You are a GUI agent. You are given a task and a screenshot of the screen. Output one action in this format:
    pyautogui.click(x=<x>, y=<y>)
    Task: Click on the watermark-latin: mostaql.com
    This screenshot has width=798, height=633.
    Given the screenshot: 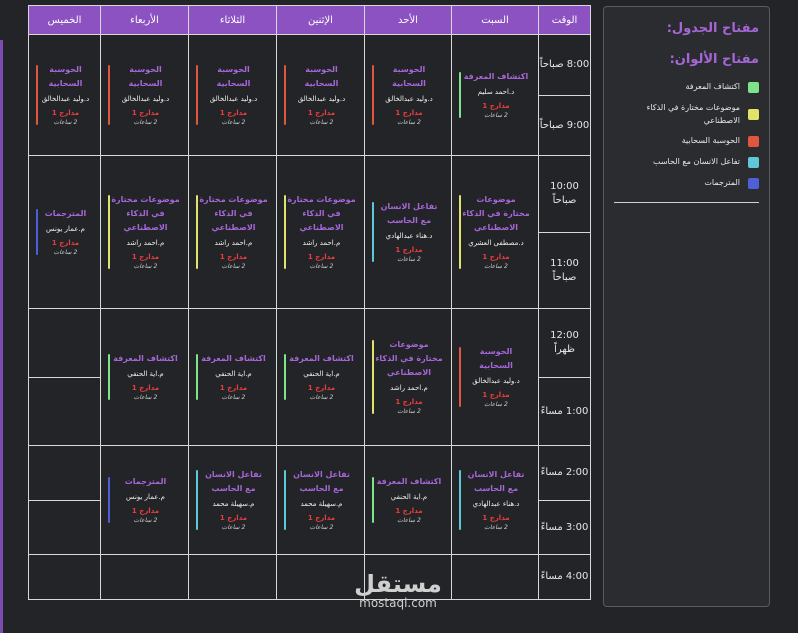 What is the action you would take?
    pyautogui.click(x=398, y=603)
    